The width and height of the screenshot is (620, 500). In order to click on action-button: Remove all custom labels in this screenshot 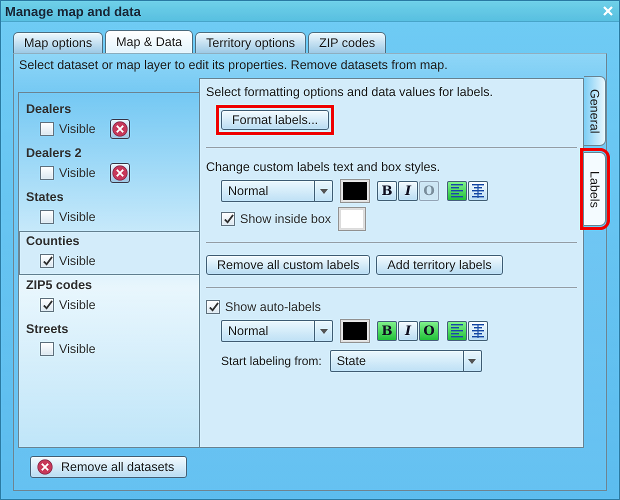, I will do `click(288, 265)`.